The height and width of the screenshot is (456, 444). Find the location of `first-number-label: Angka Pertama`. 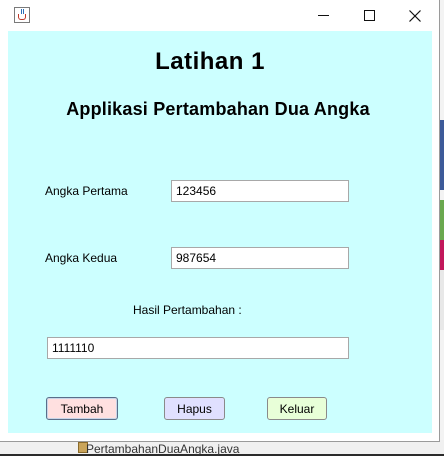

first-number-label: Angka Pertama is located at coordinates (86, 191).